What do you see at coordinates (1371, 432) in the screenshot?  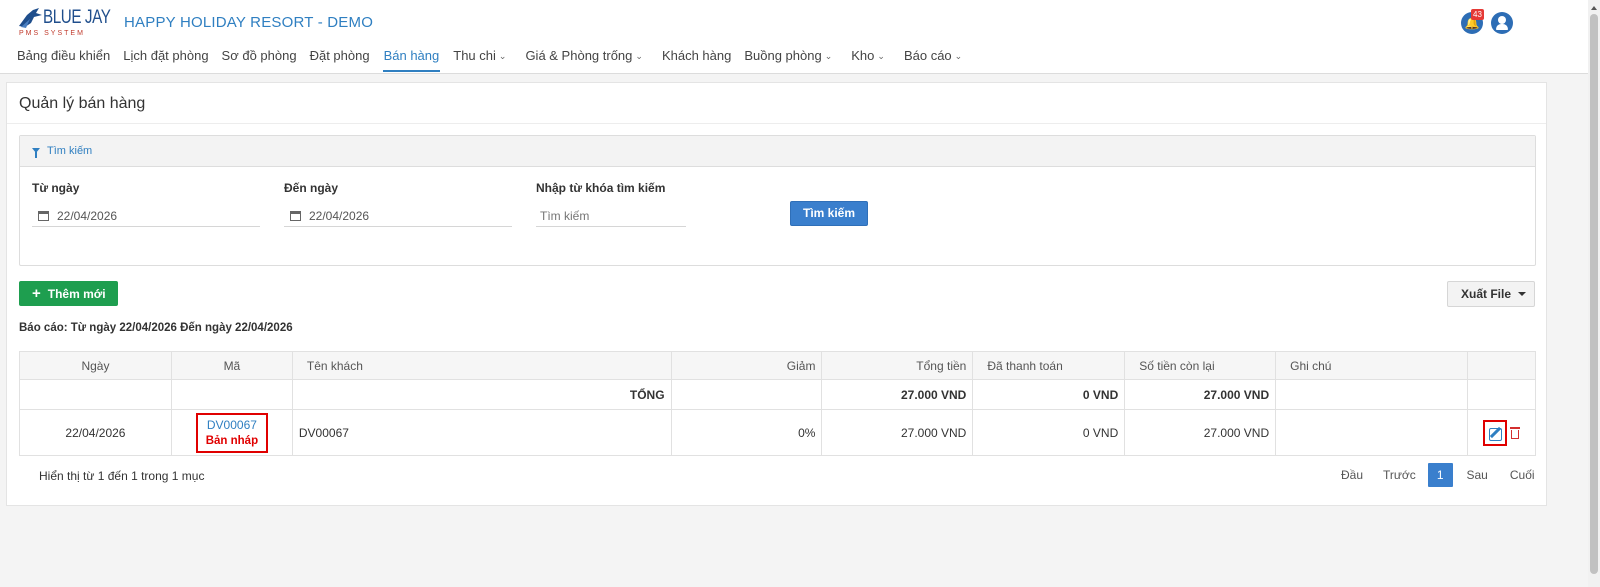 I see `row-note` at bounding box center [1371, 432].